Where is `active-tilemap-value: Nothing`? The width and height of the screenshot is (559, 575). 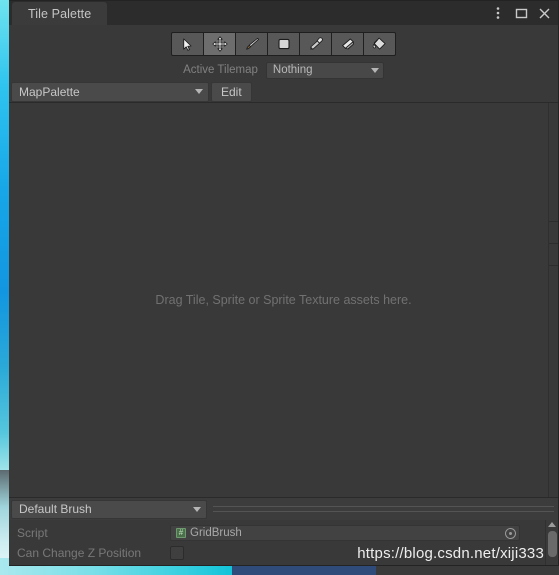
active-tilemap-value: Nothing is located at coordinates (292, 70).